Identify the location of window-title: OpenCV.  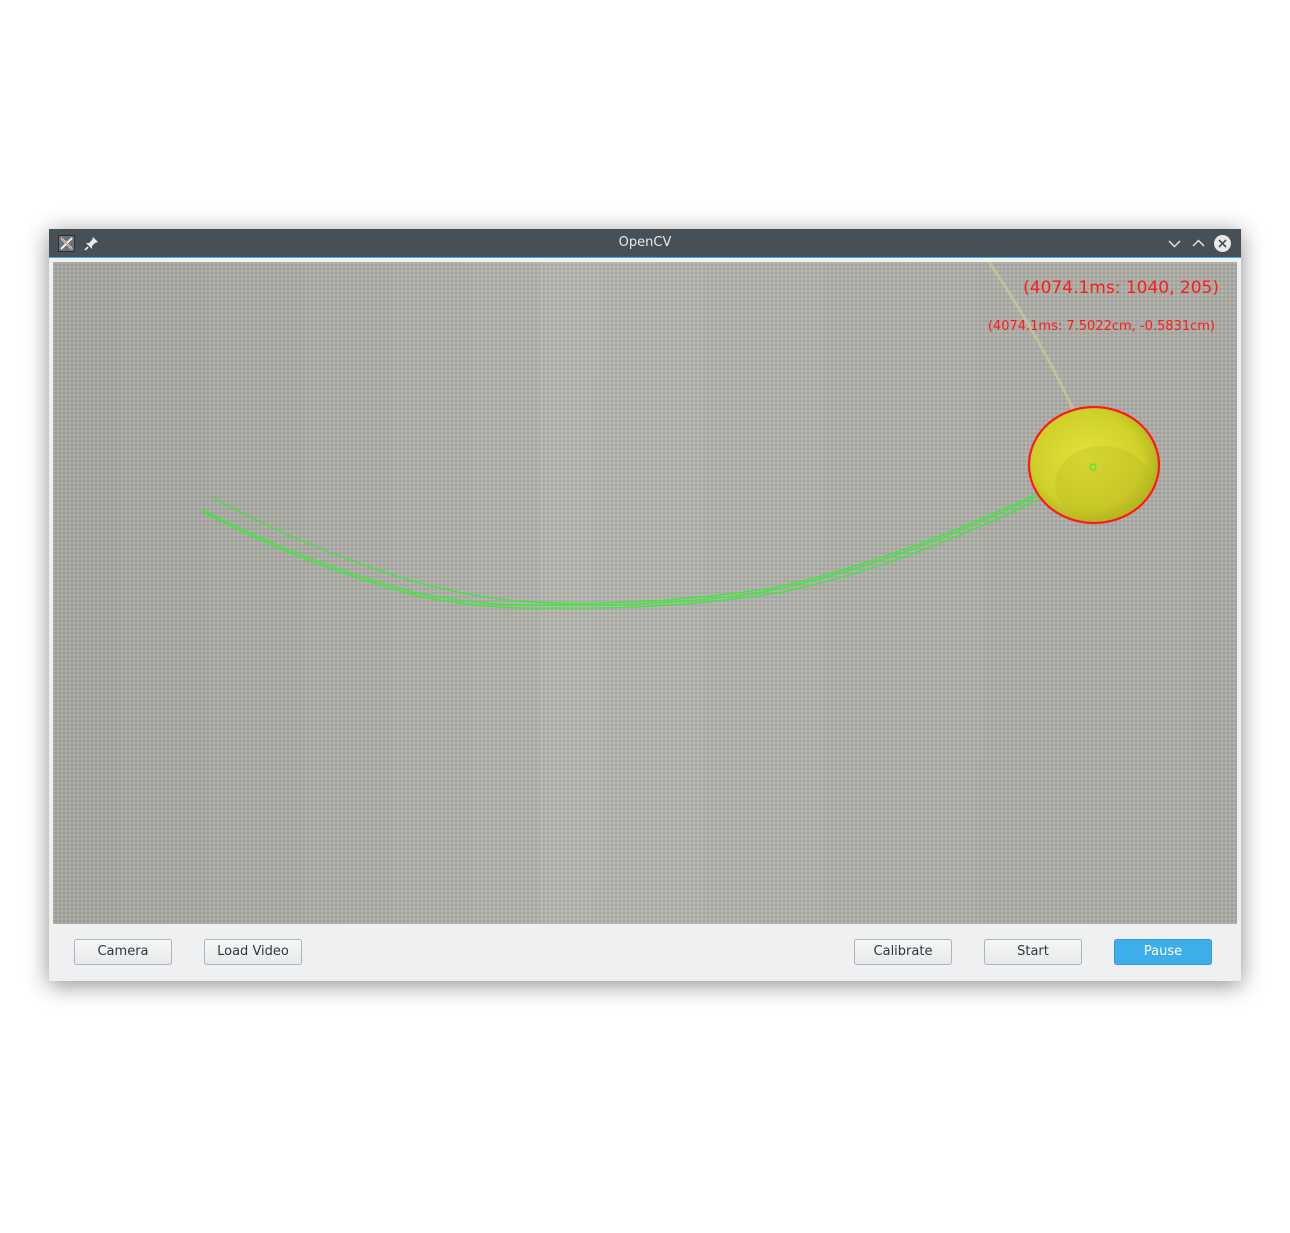
(645, 242).